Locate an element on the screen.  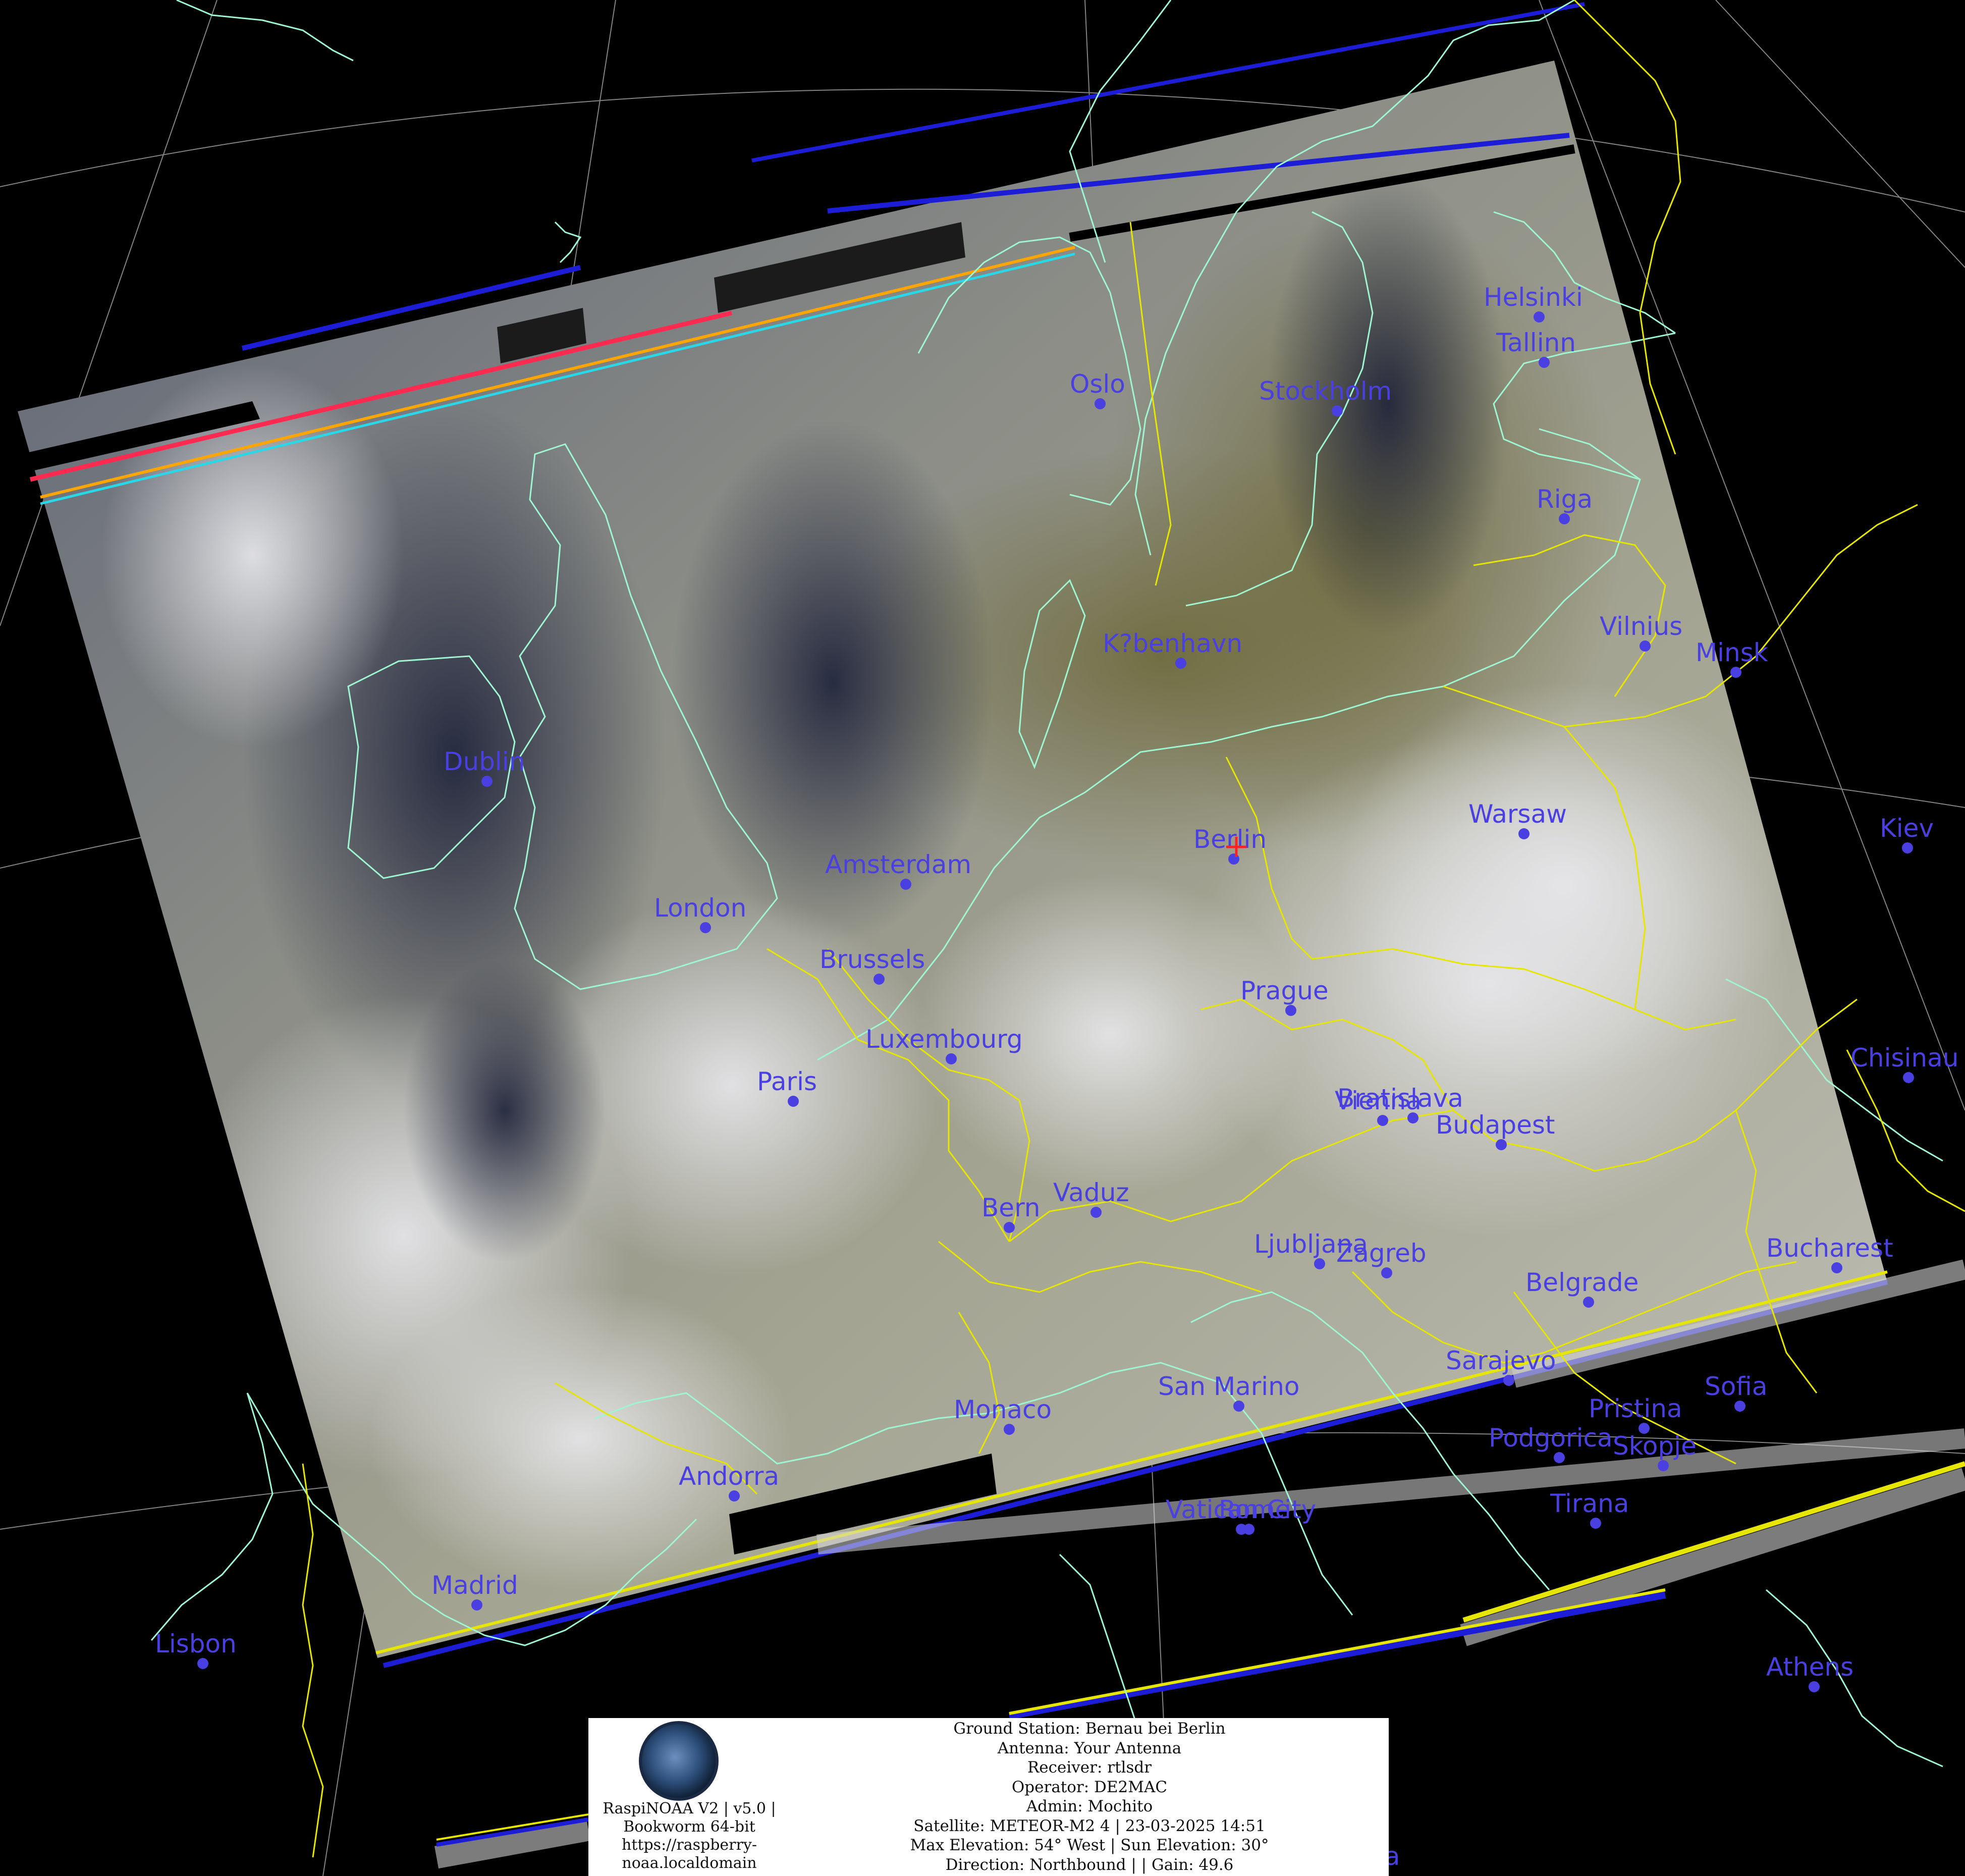
city-label: Sofia is located at coordinates (1736, 1387).